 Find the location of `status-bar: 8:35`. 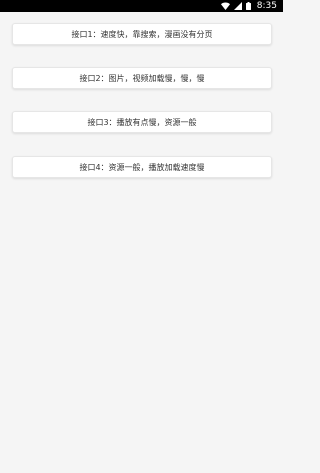

status-bar: 8:35 is located at coordinates (141, 6).